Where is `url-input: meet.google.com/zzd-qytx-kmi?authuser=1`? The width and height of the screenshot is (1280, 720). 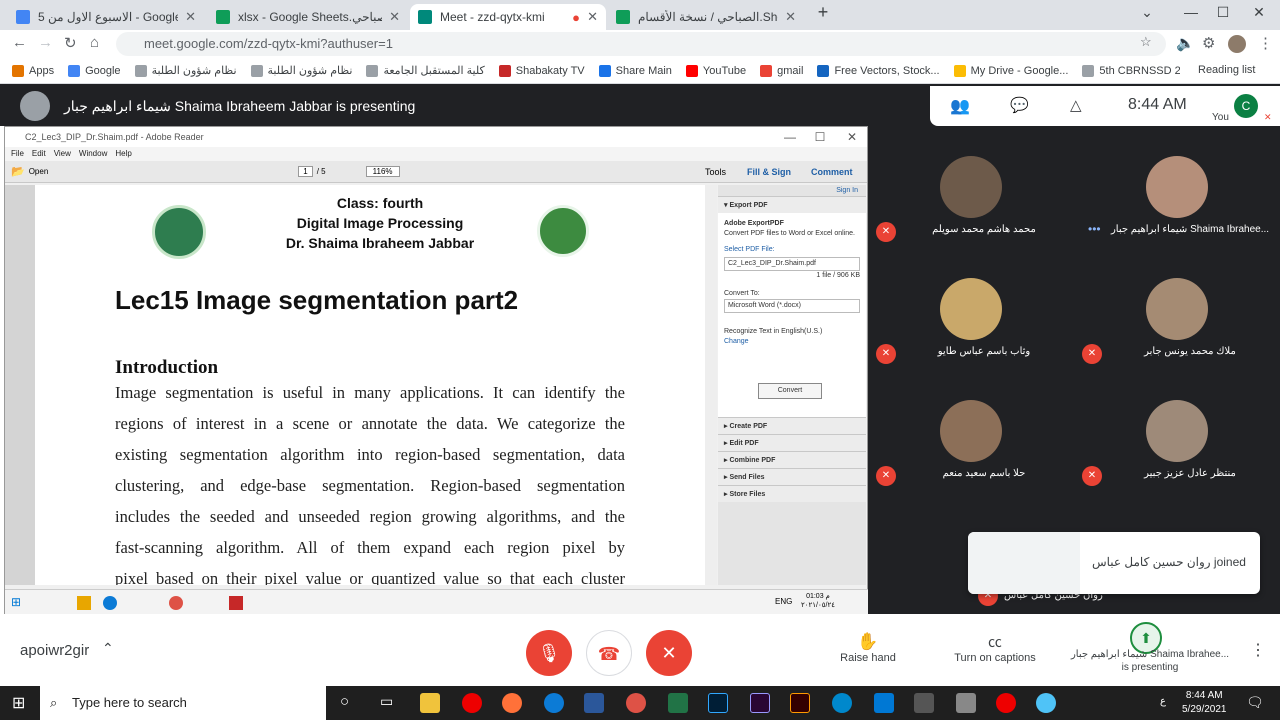
url-input: meet.google.com/zzd-qytx-kmi?authuser=1 is located at coordinates (641, 44).